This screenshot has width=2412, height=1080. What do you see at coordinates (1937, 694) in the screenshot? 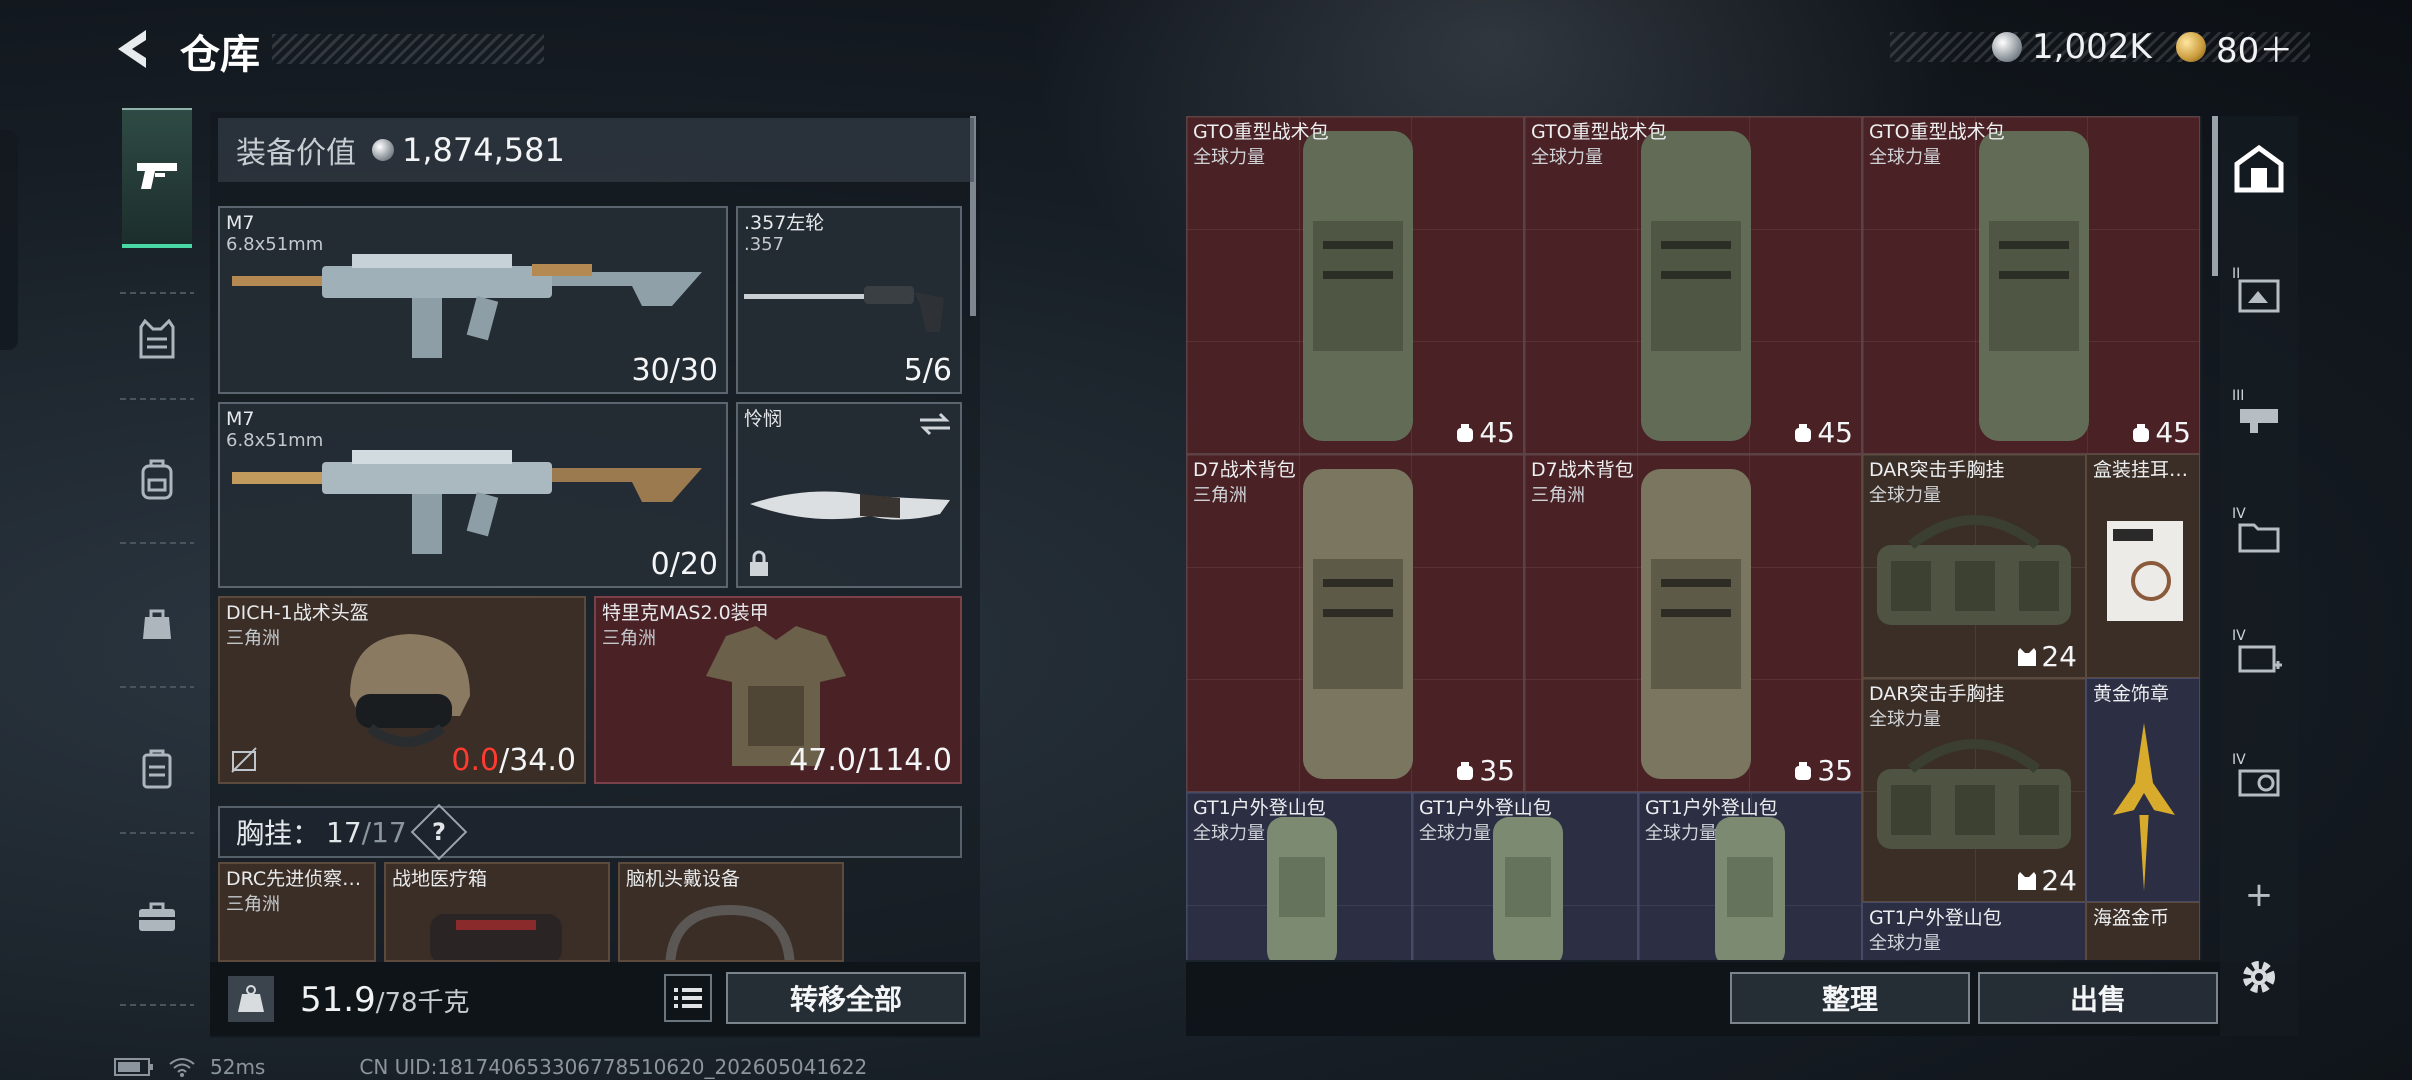
I see `item-name: DAR突击手胸挂` at bounding box center [1937, 694].